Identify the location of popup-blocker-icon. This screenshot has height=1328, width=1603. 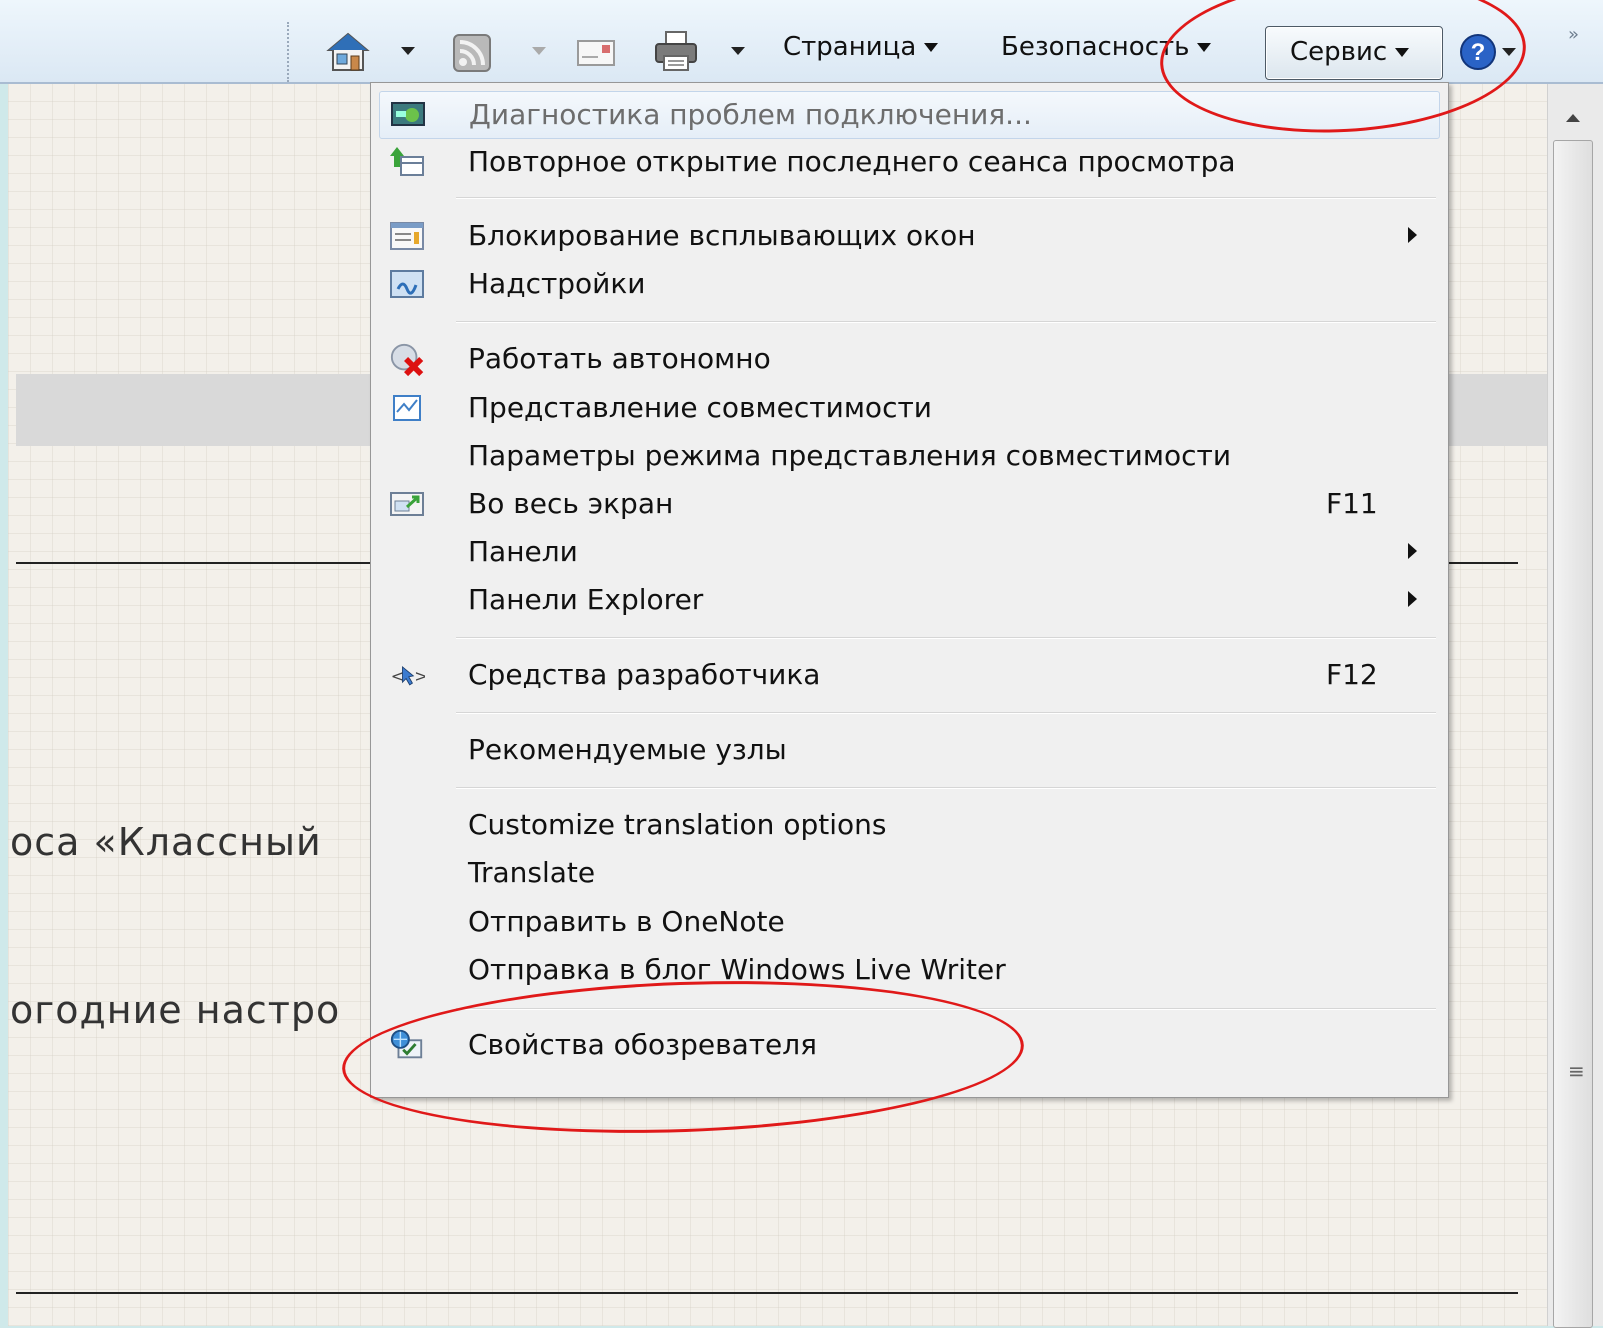
(407, 236).